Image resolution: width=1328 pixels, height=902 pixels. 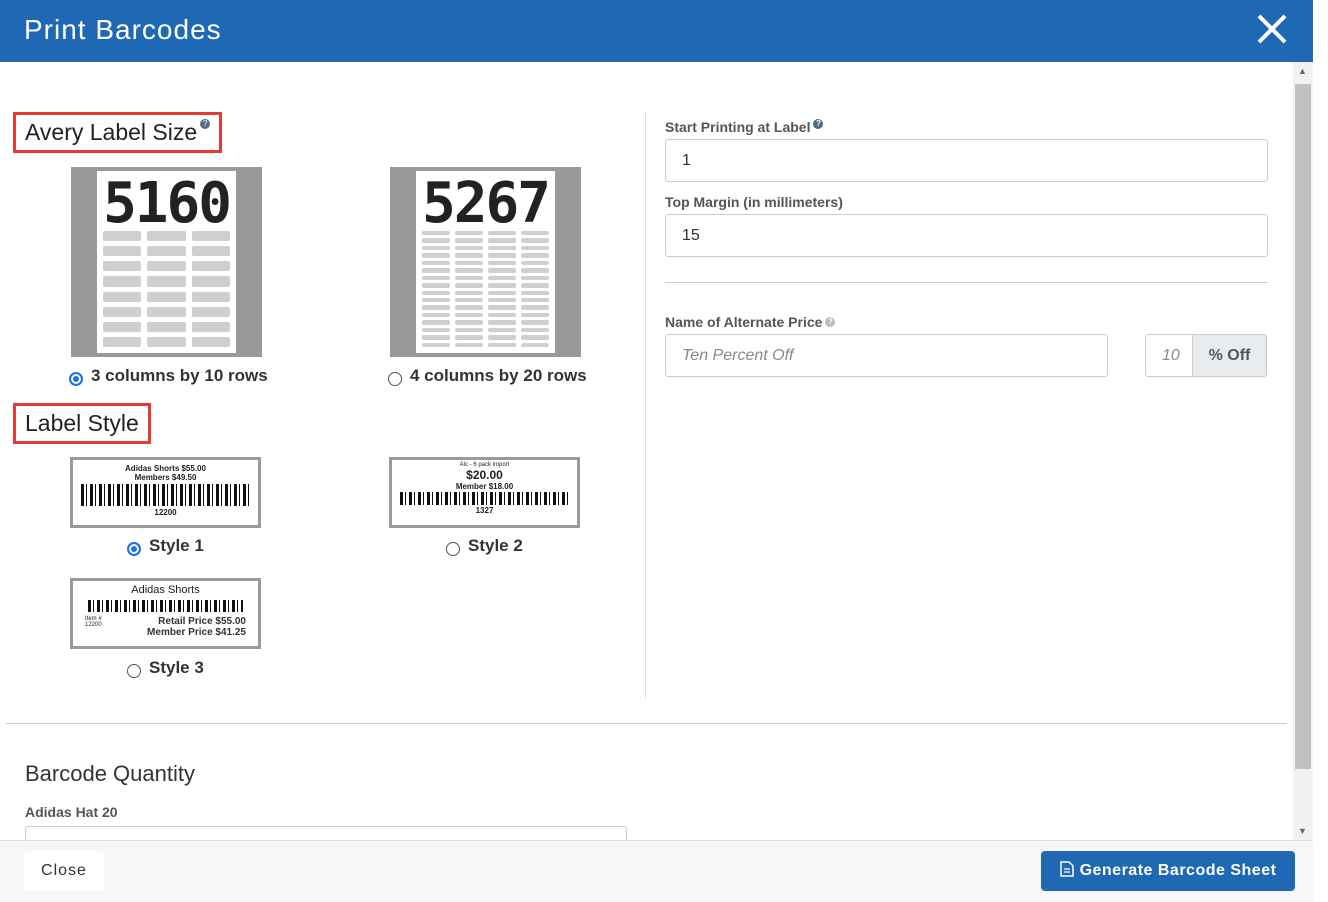 I want to click on radio-style-1: Style 1, so click(x=165, y=546).